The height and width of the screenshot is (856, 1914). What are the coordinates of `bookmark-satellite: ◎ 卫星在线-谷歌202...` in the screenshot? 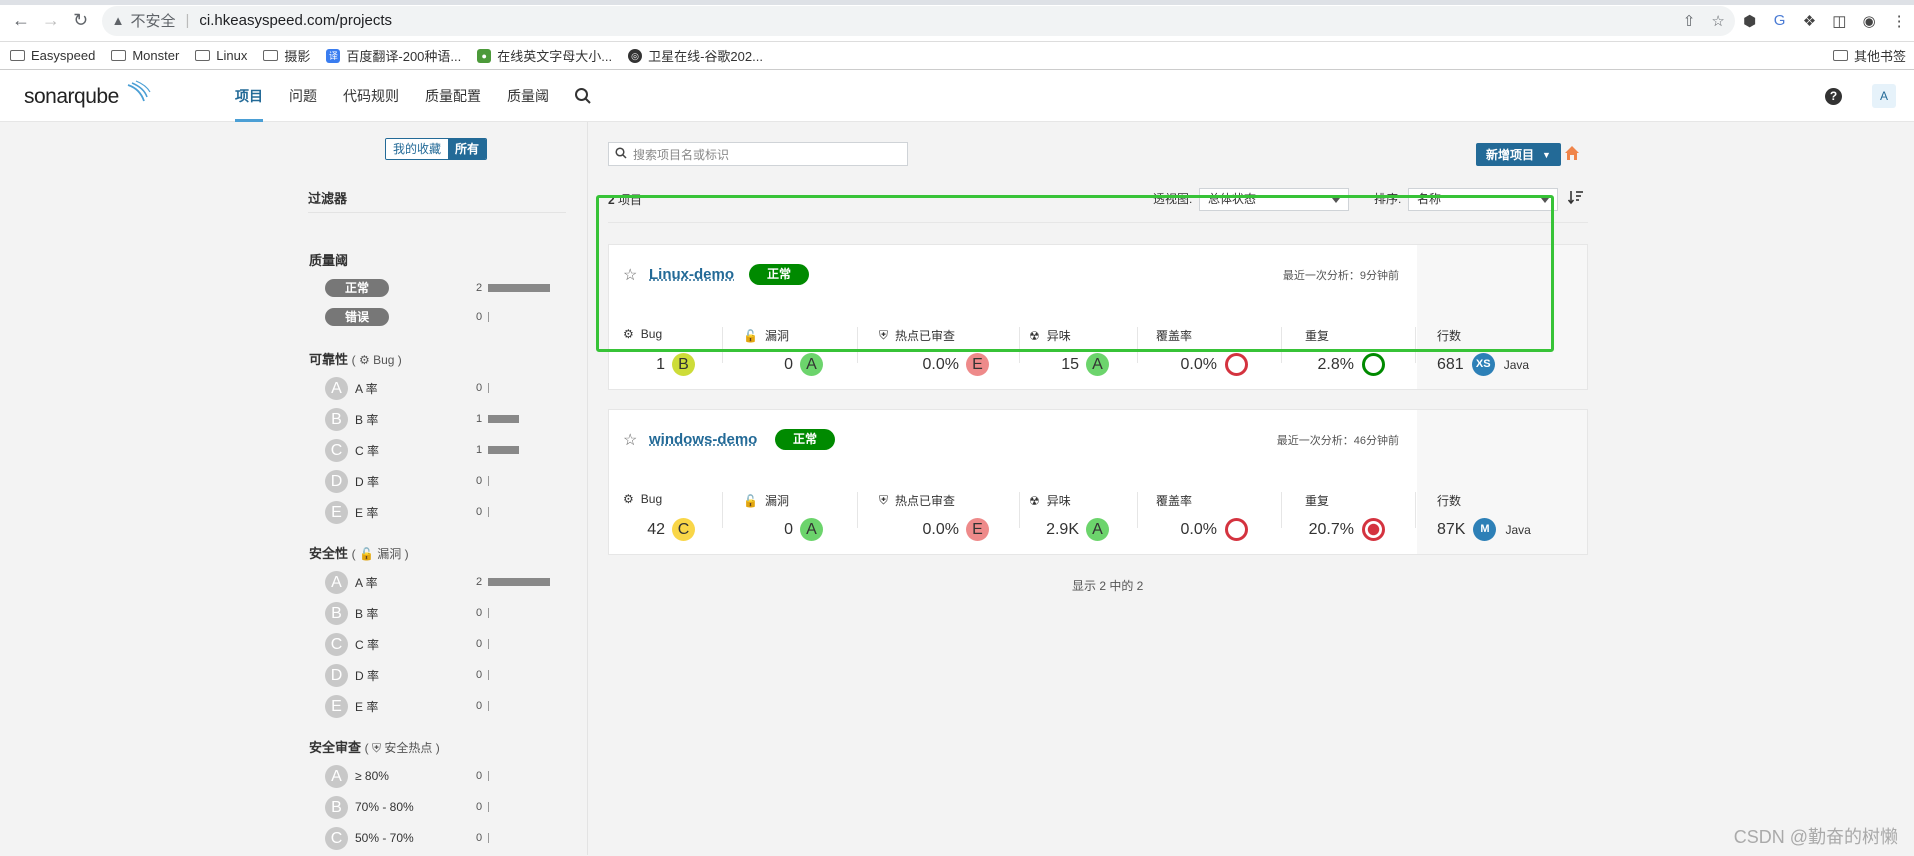 It's located at (695, 55).